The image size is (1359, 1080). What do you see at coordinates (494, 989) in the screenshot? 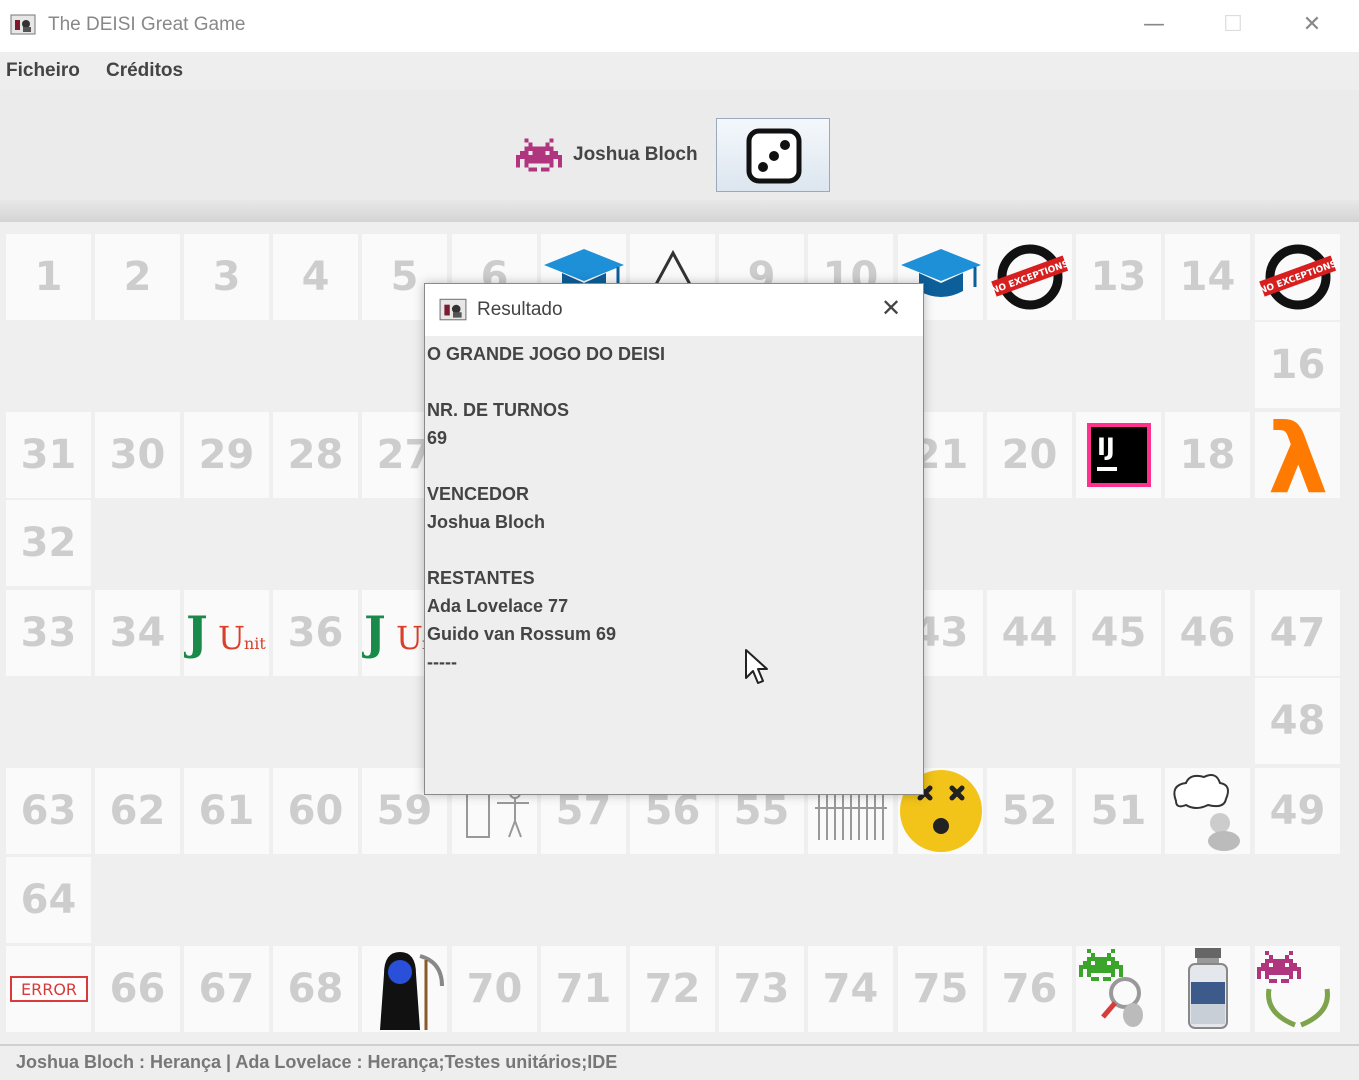
I see `cell-number: 70` at bounding box center [494, 989].